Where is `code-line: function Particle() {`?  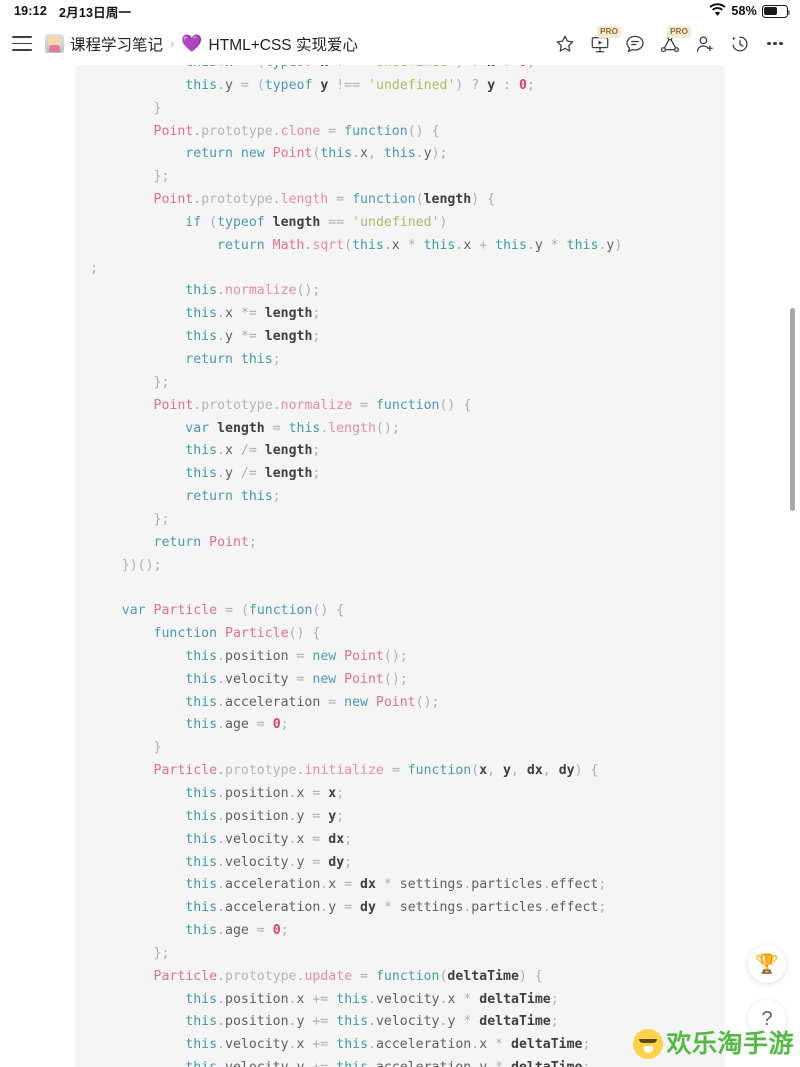 code-line: function Particle() { is located at coordinates (237, 634).